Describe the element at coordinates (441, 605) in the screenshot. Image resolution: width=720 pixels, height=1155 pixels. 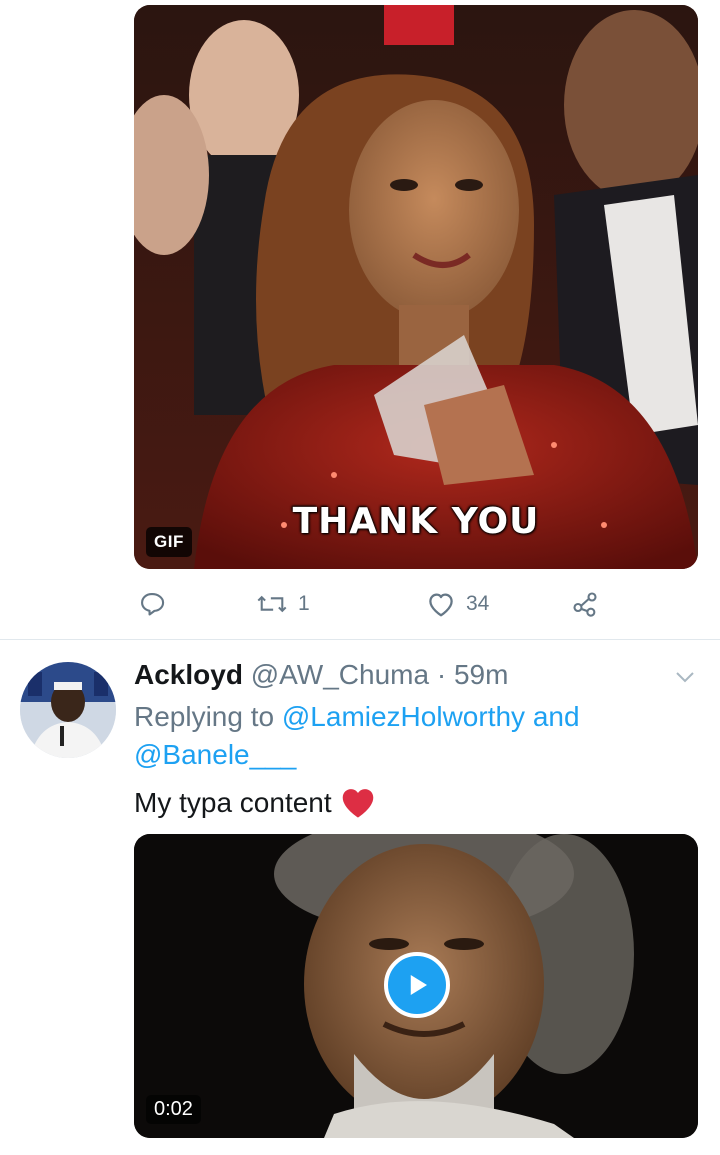
I see `heart-icon` at that location.